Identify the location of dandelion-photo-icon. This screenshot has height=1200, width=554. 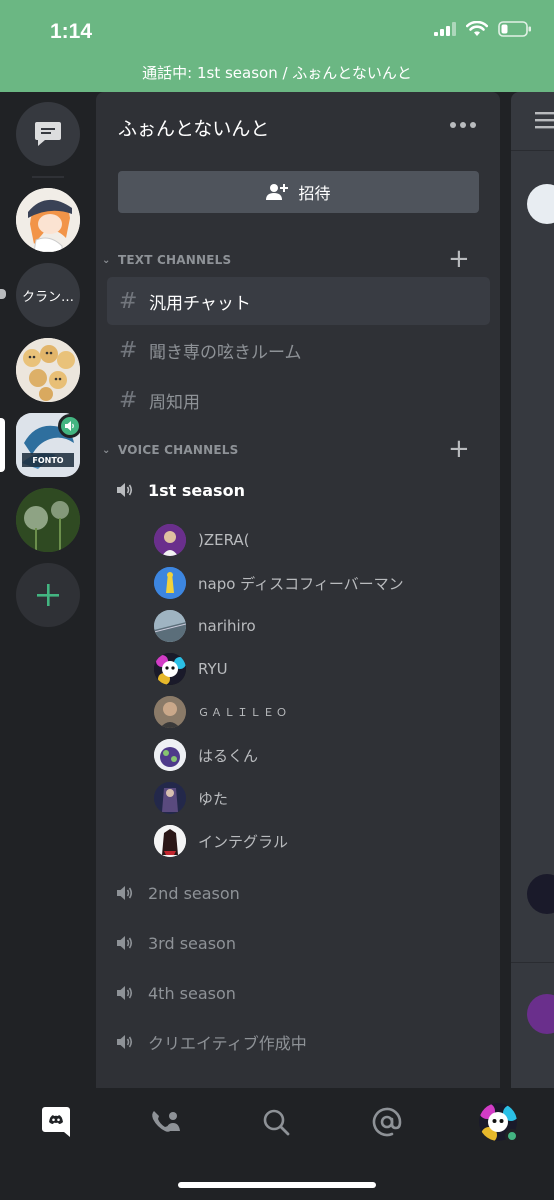
(48, 520).